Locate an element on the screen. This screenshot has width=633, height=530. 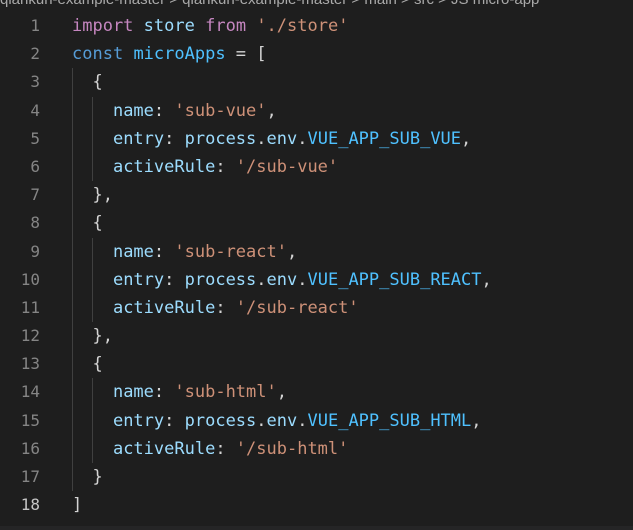
code-text: activeRule: '/sub-react' is located at coordinates (215, 308).